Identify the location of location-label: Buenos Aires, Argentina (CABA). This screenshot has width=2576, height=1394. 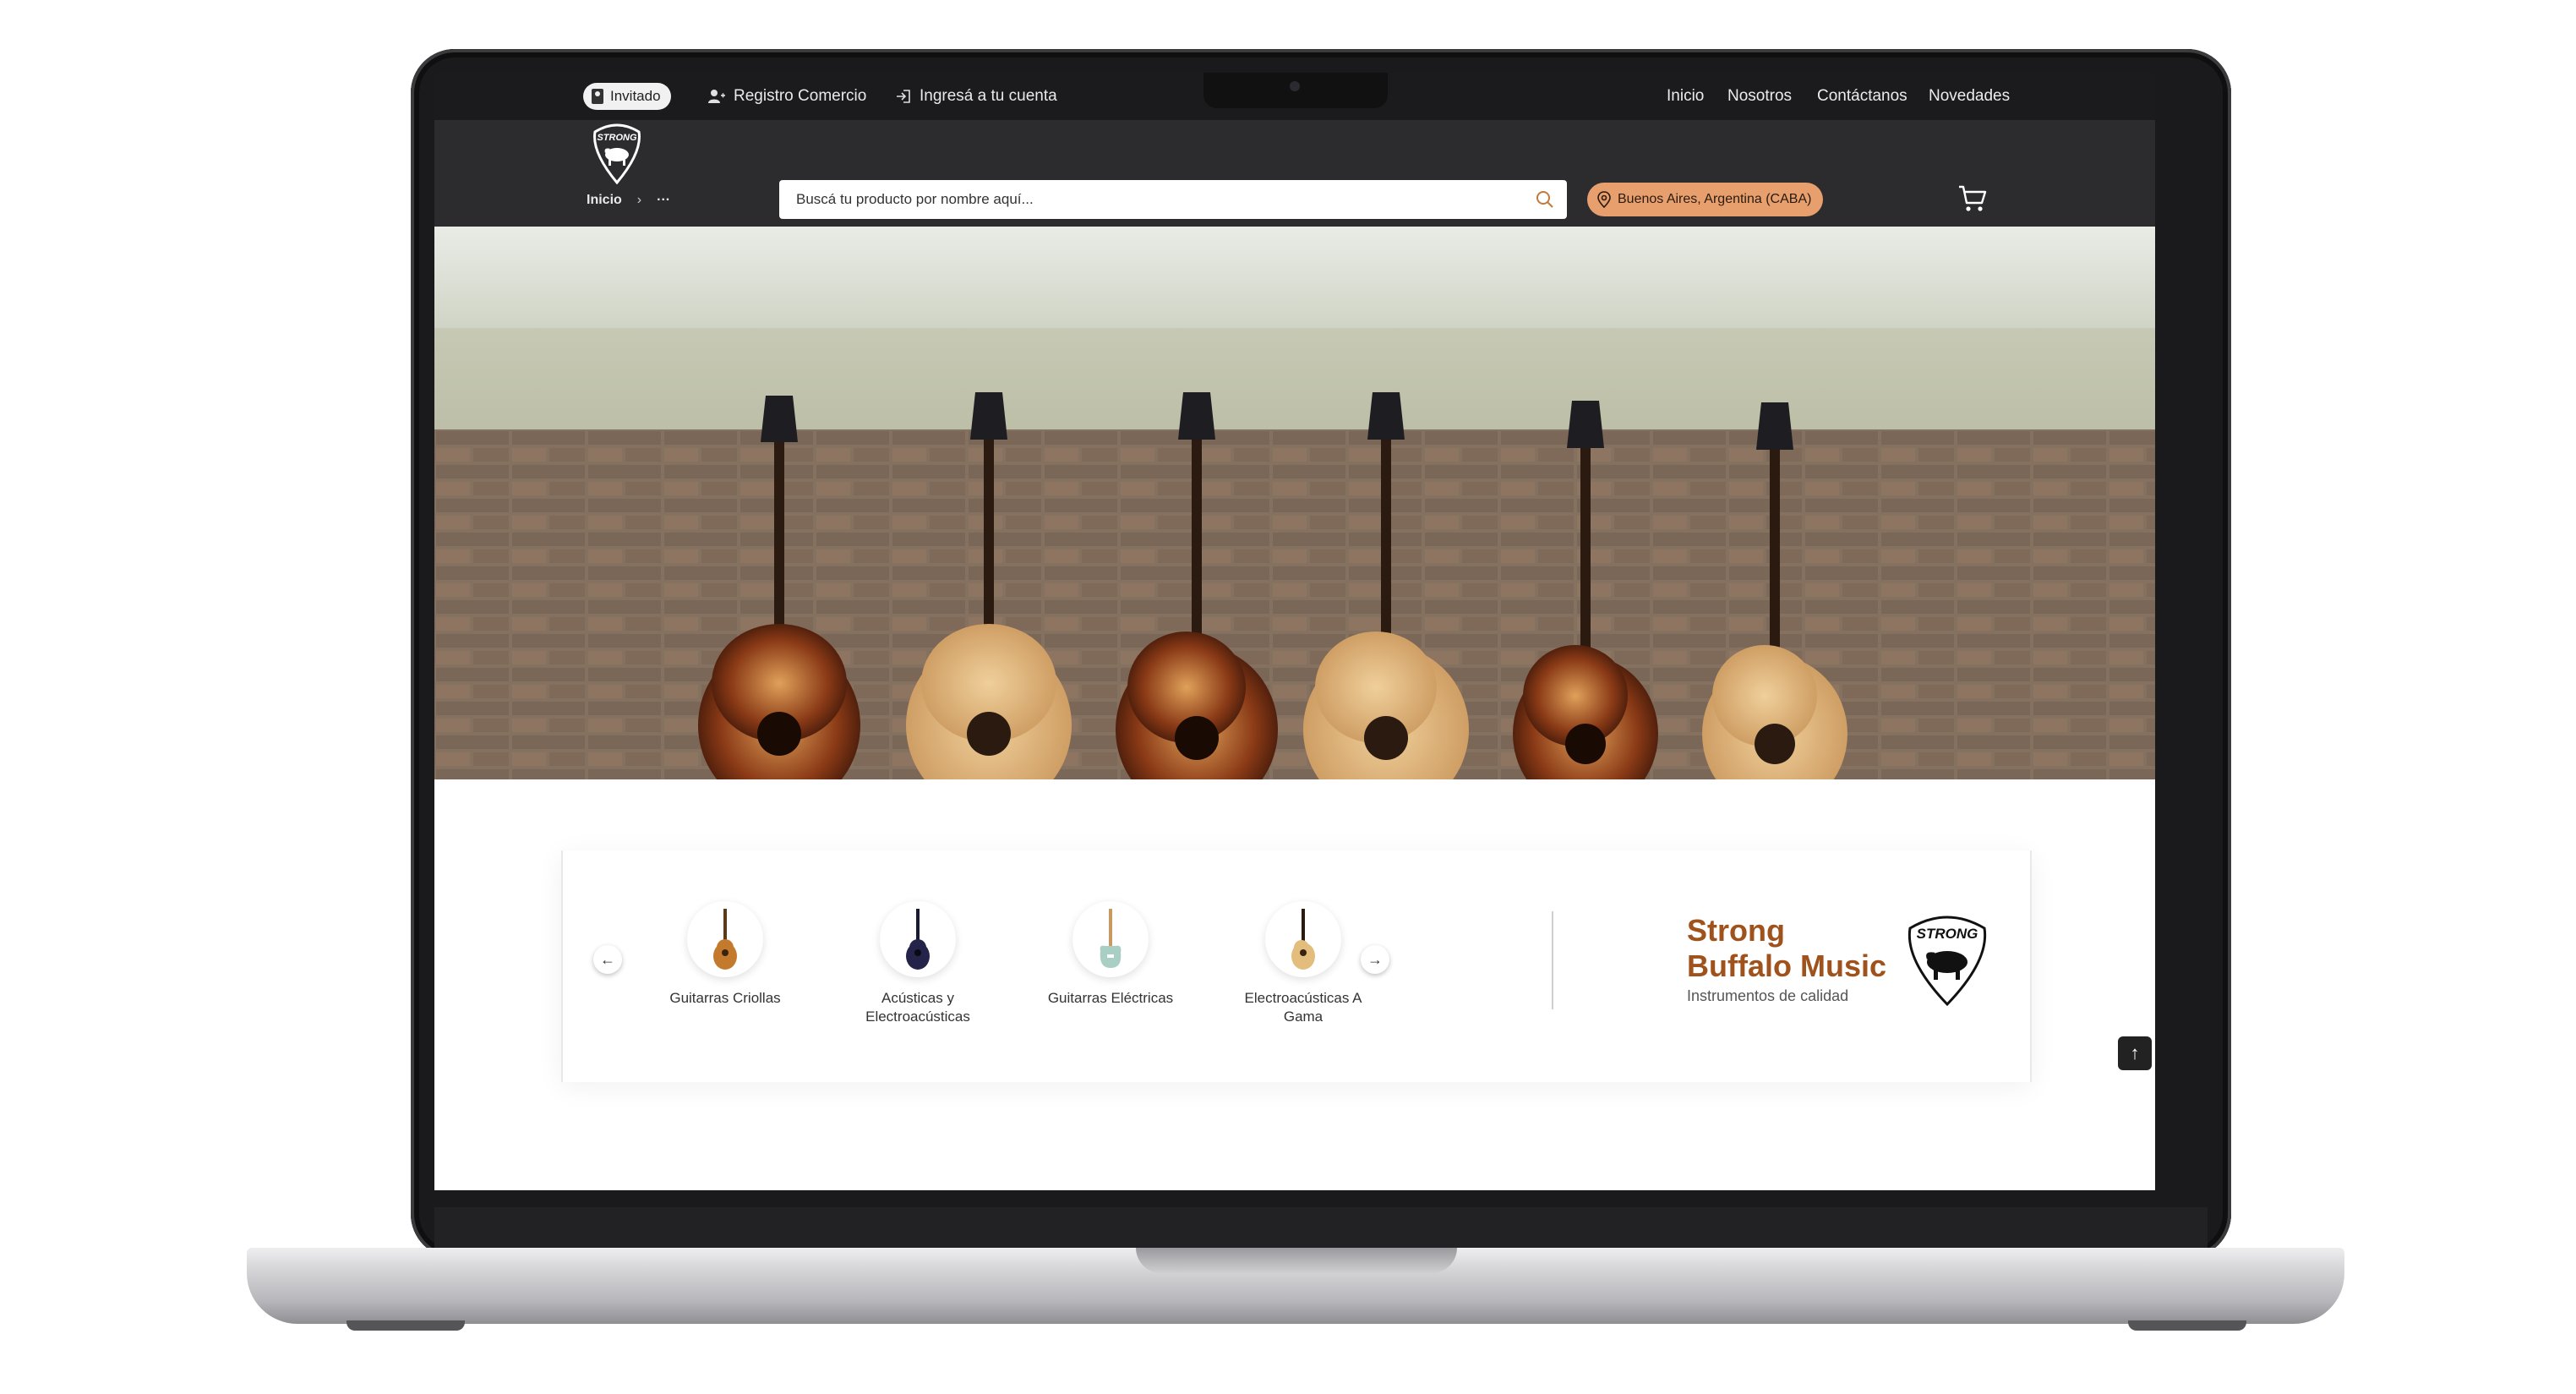
(1715, 199).